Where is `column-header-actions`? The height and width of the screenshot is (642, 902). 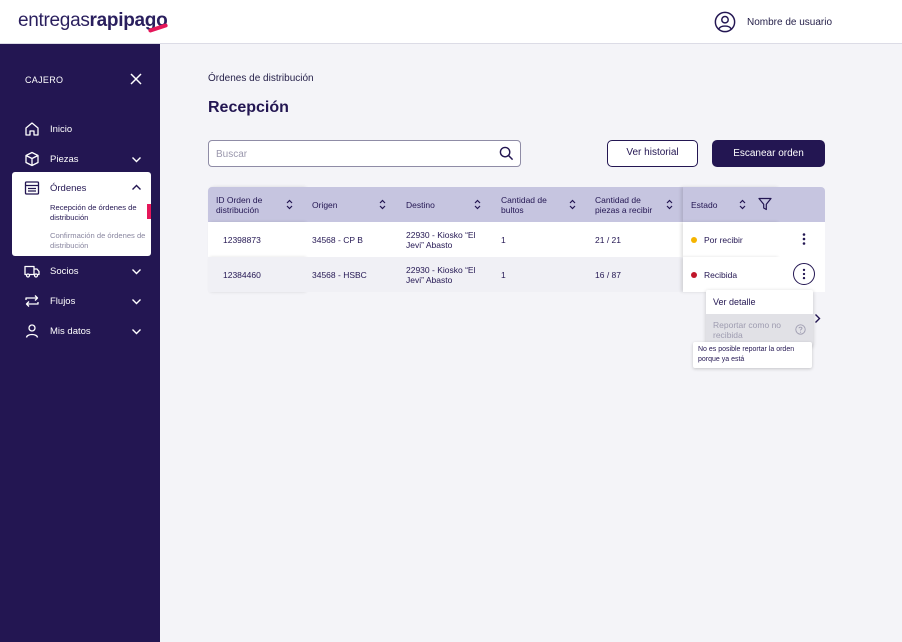 column-header-actions is located at coordinates (802, 204).